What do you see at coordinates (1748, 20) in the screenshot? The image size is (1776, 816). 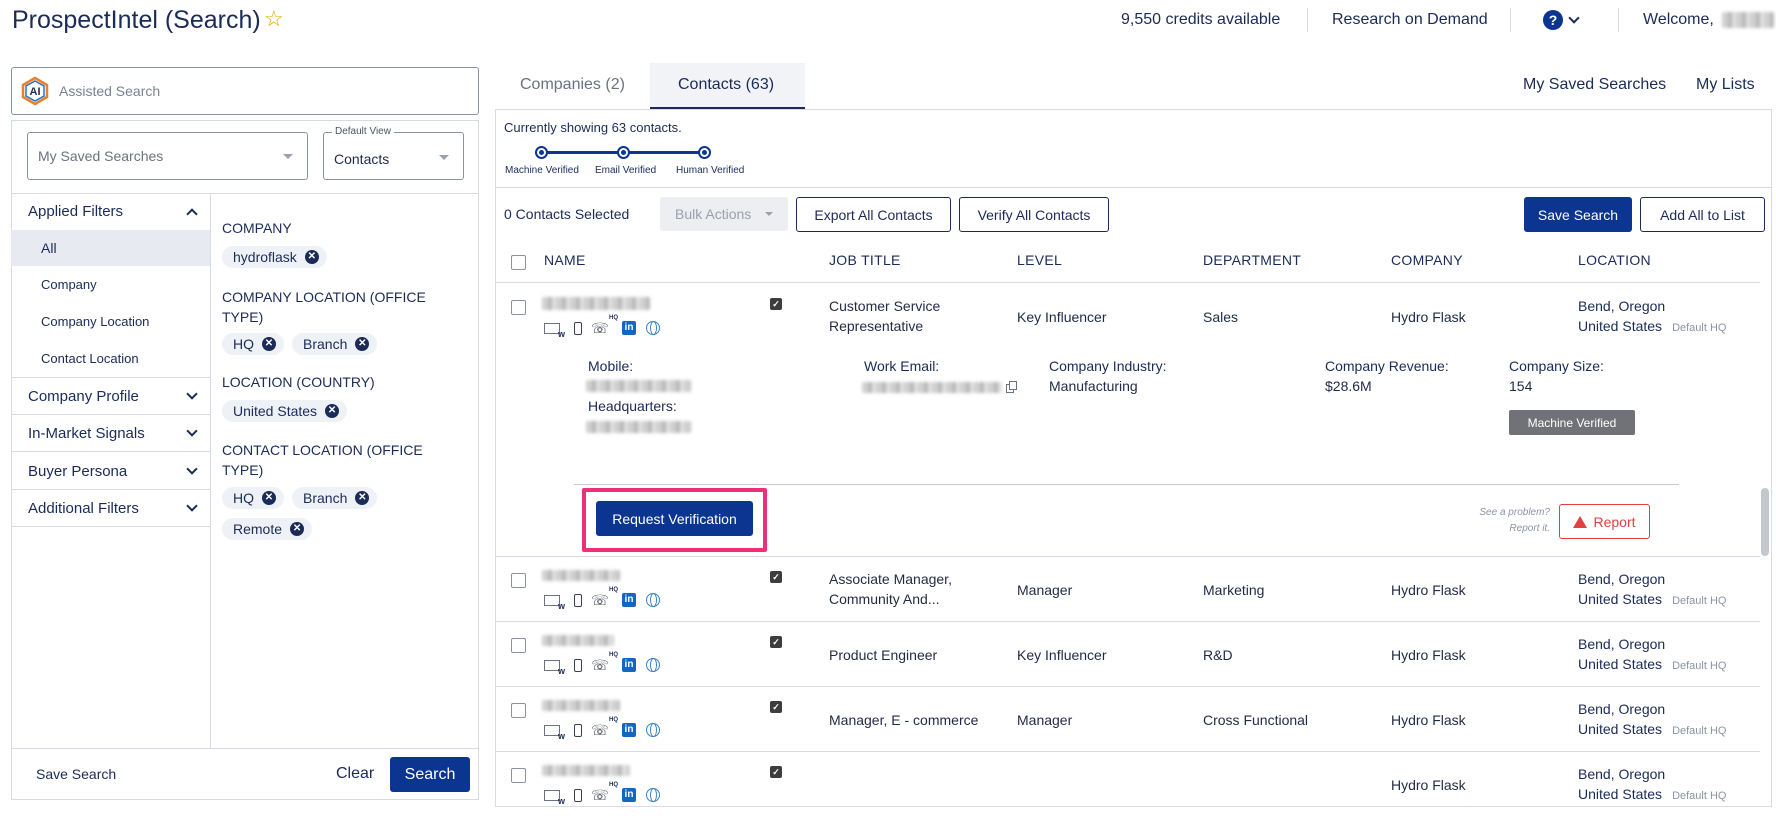 I see `username-blurred` at bounding box center [1748, 20].